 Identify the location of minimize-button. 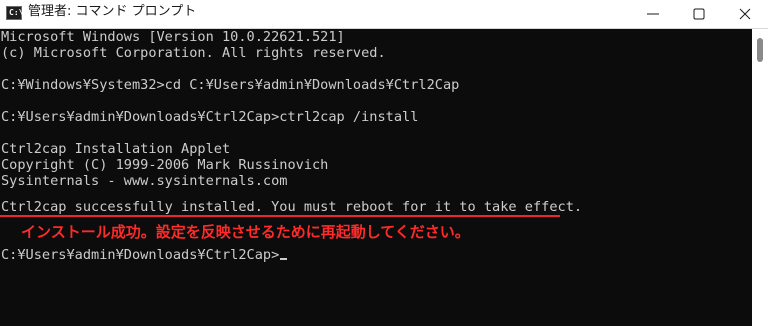
(653, 13).